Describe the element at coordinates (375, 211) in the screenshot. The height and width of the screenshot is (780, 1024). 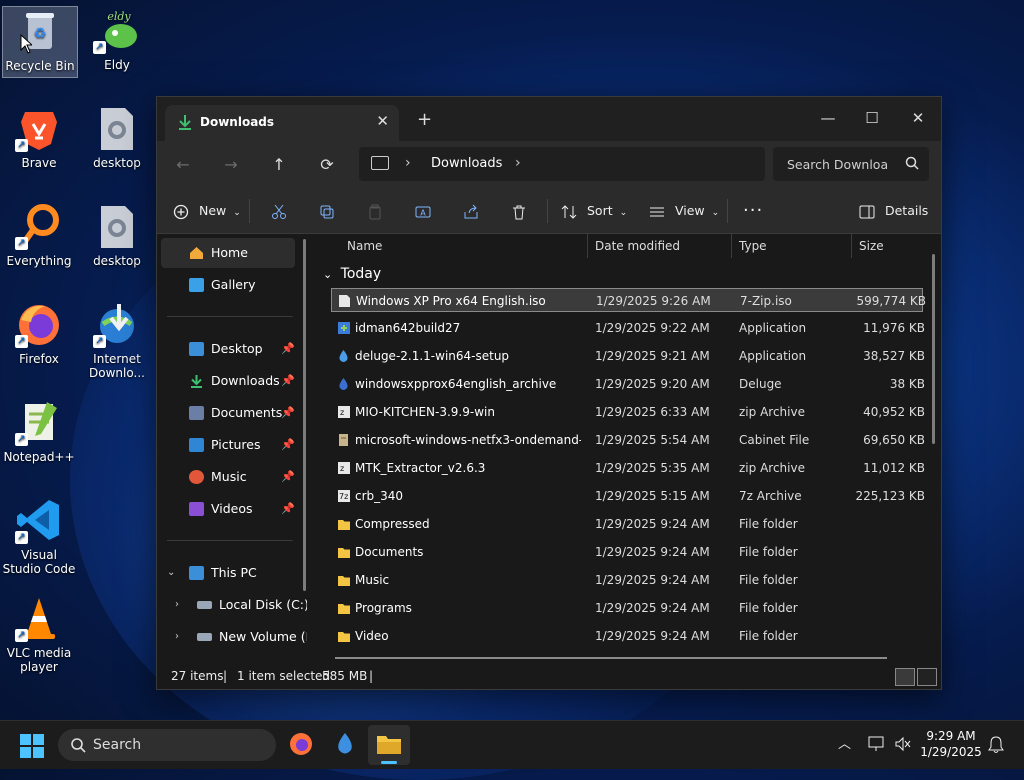
I see `paste-icon` at that location.